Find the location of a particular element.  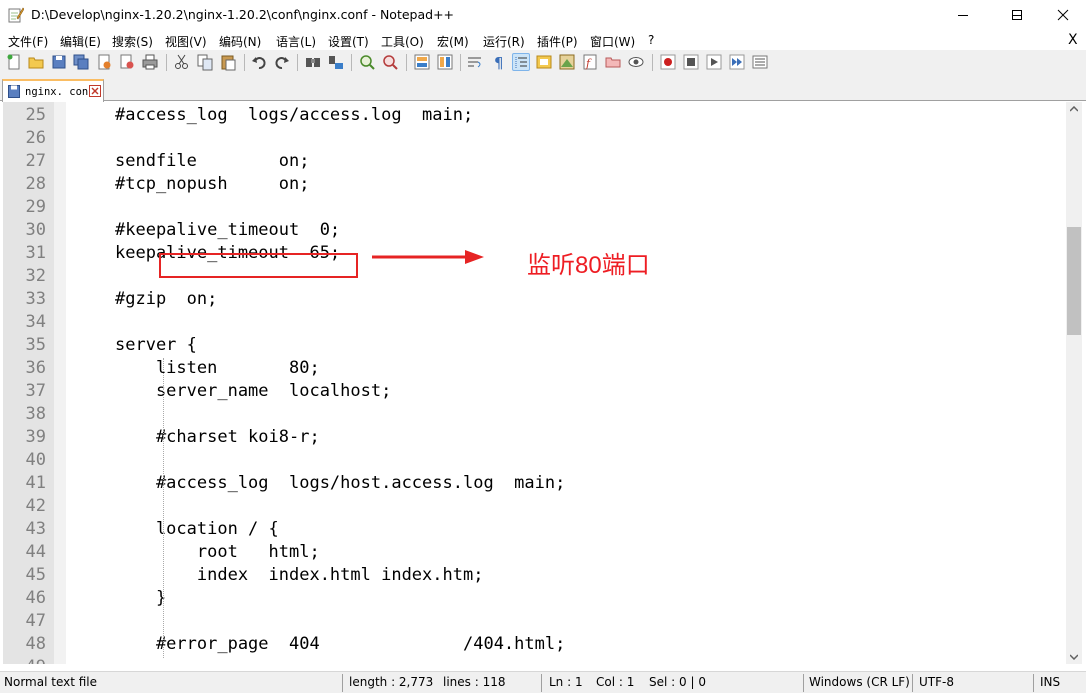

menu-file: 文件(F) is located at coordinates (28, 41).